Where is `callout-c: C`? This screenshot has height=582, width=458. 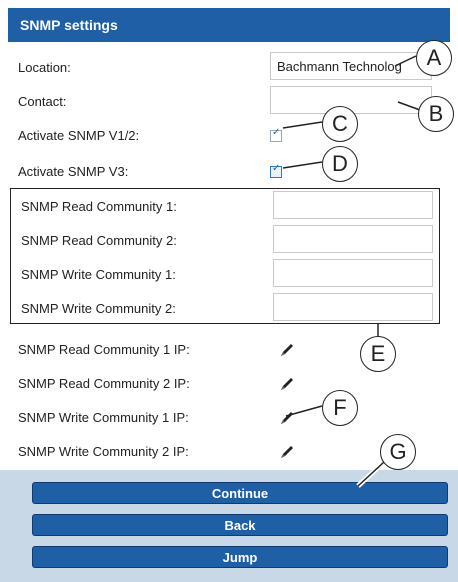
callout-c: C is located at coordinates (340, 124).